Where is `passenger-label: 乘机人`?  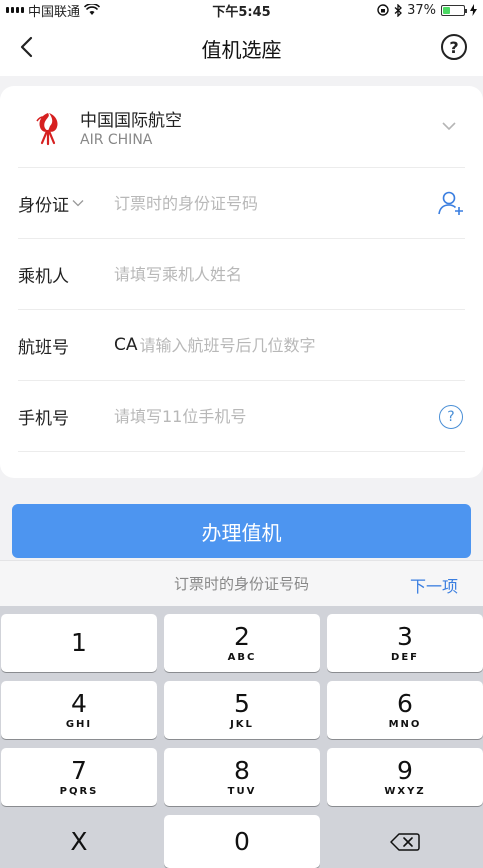 passenger-label: 乘机人 is located at coordinates (43, 276).